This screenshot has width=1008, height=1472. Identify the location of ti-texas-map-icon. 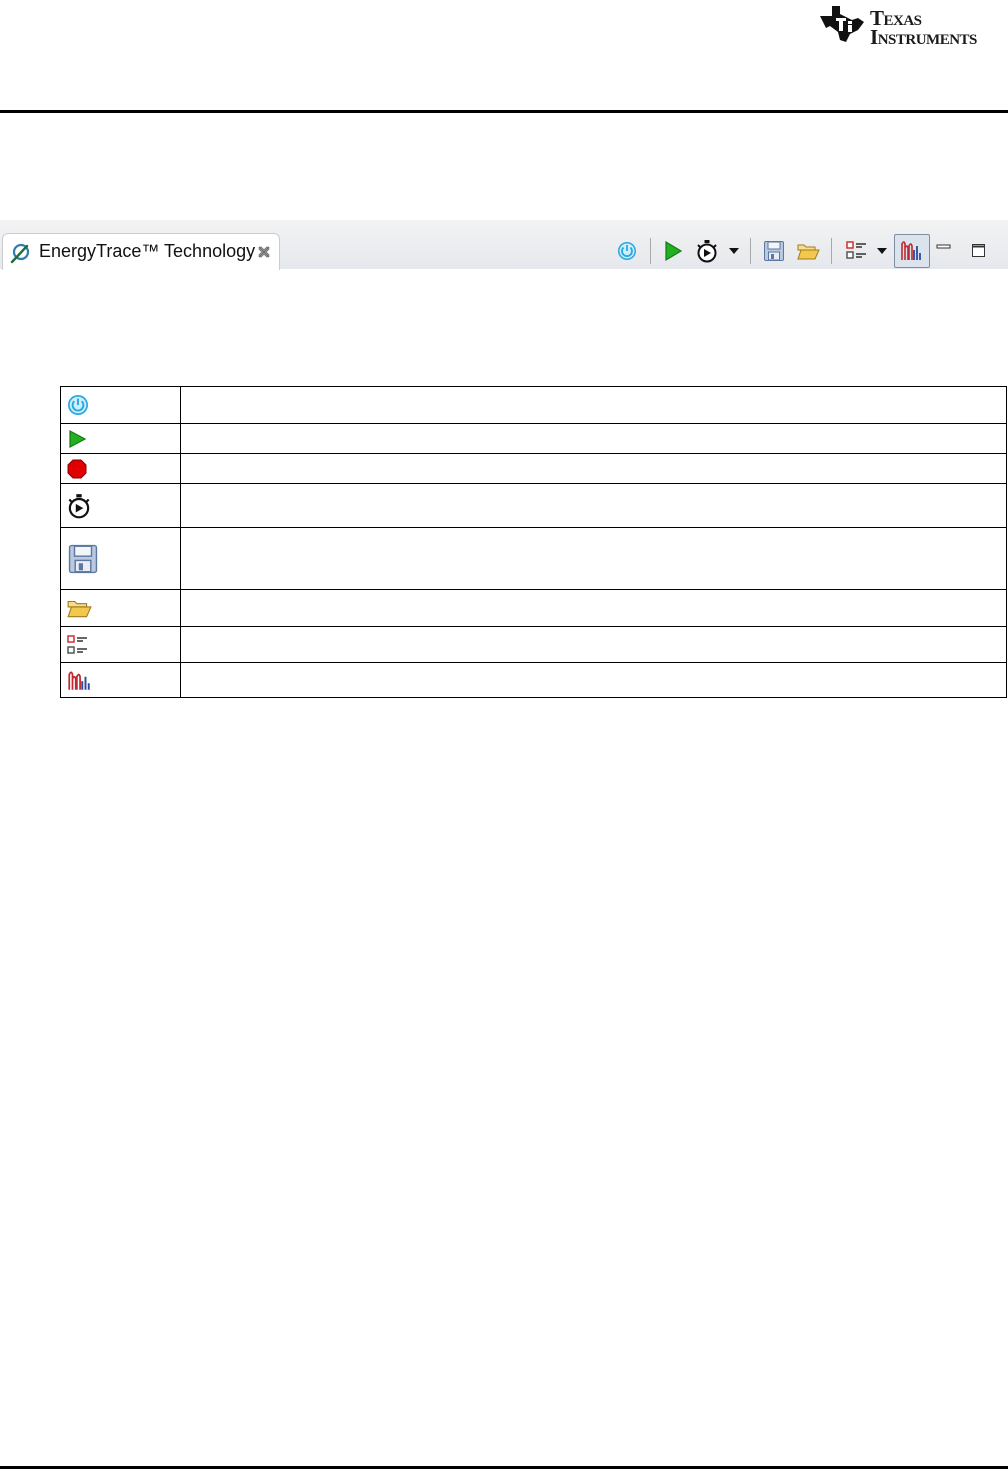
(842, 24).